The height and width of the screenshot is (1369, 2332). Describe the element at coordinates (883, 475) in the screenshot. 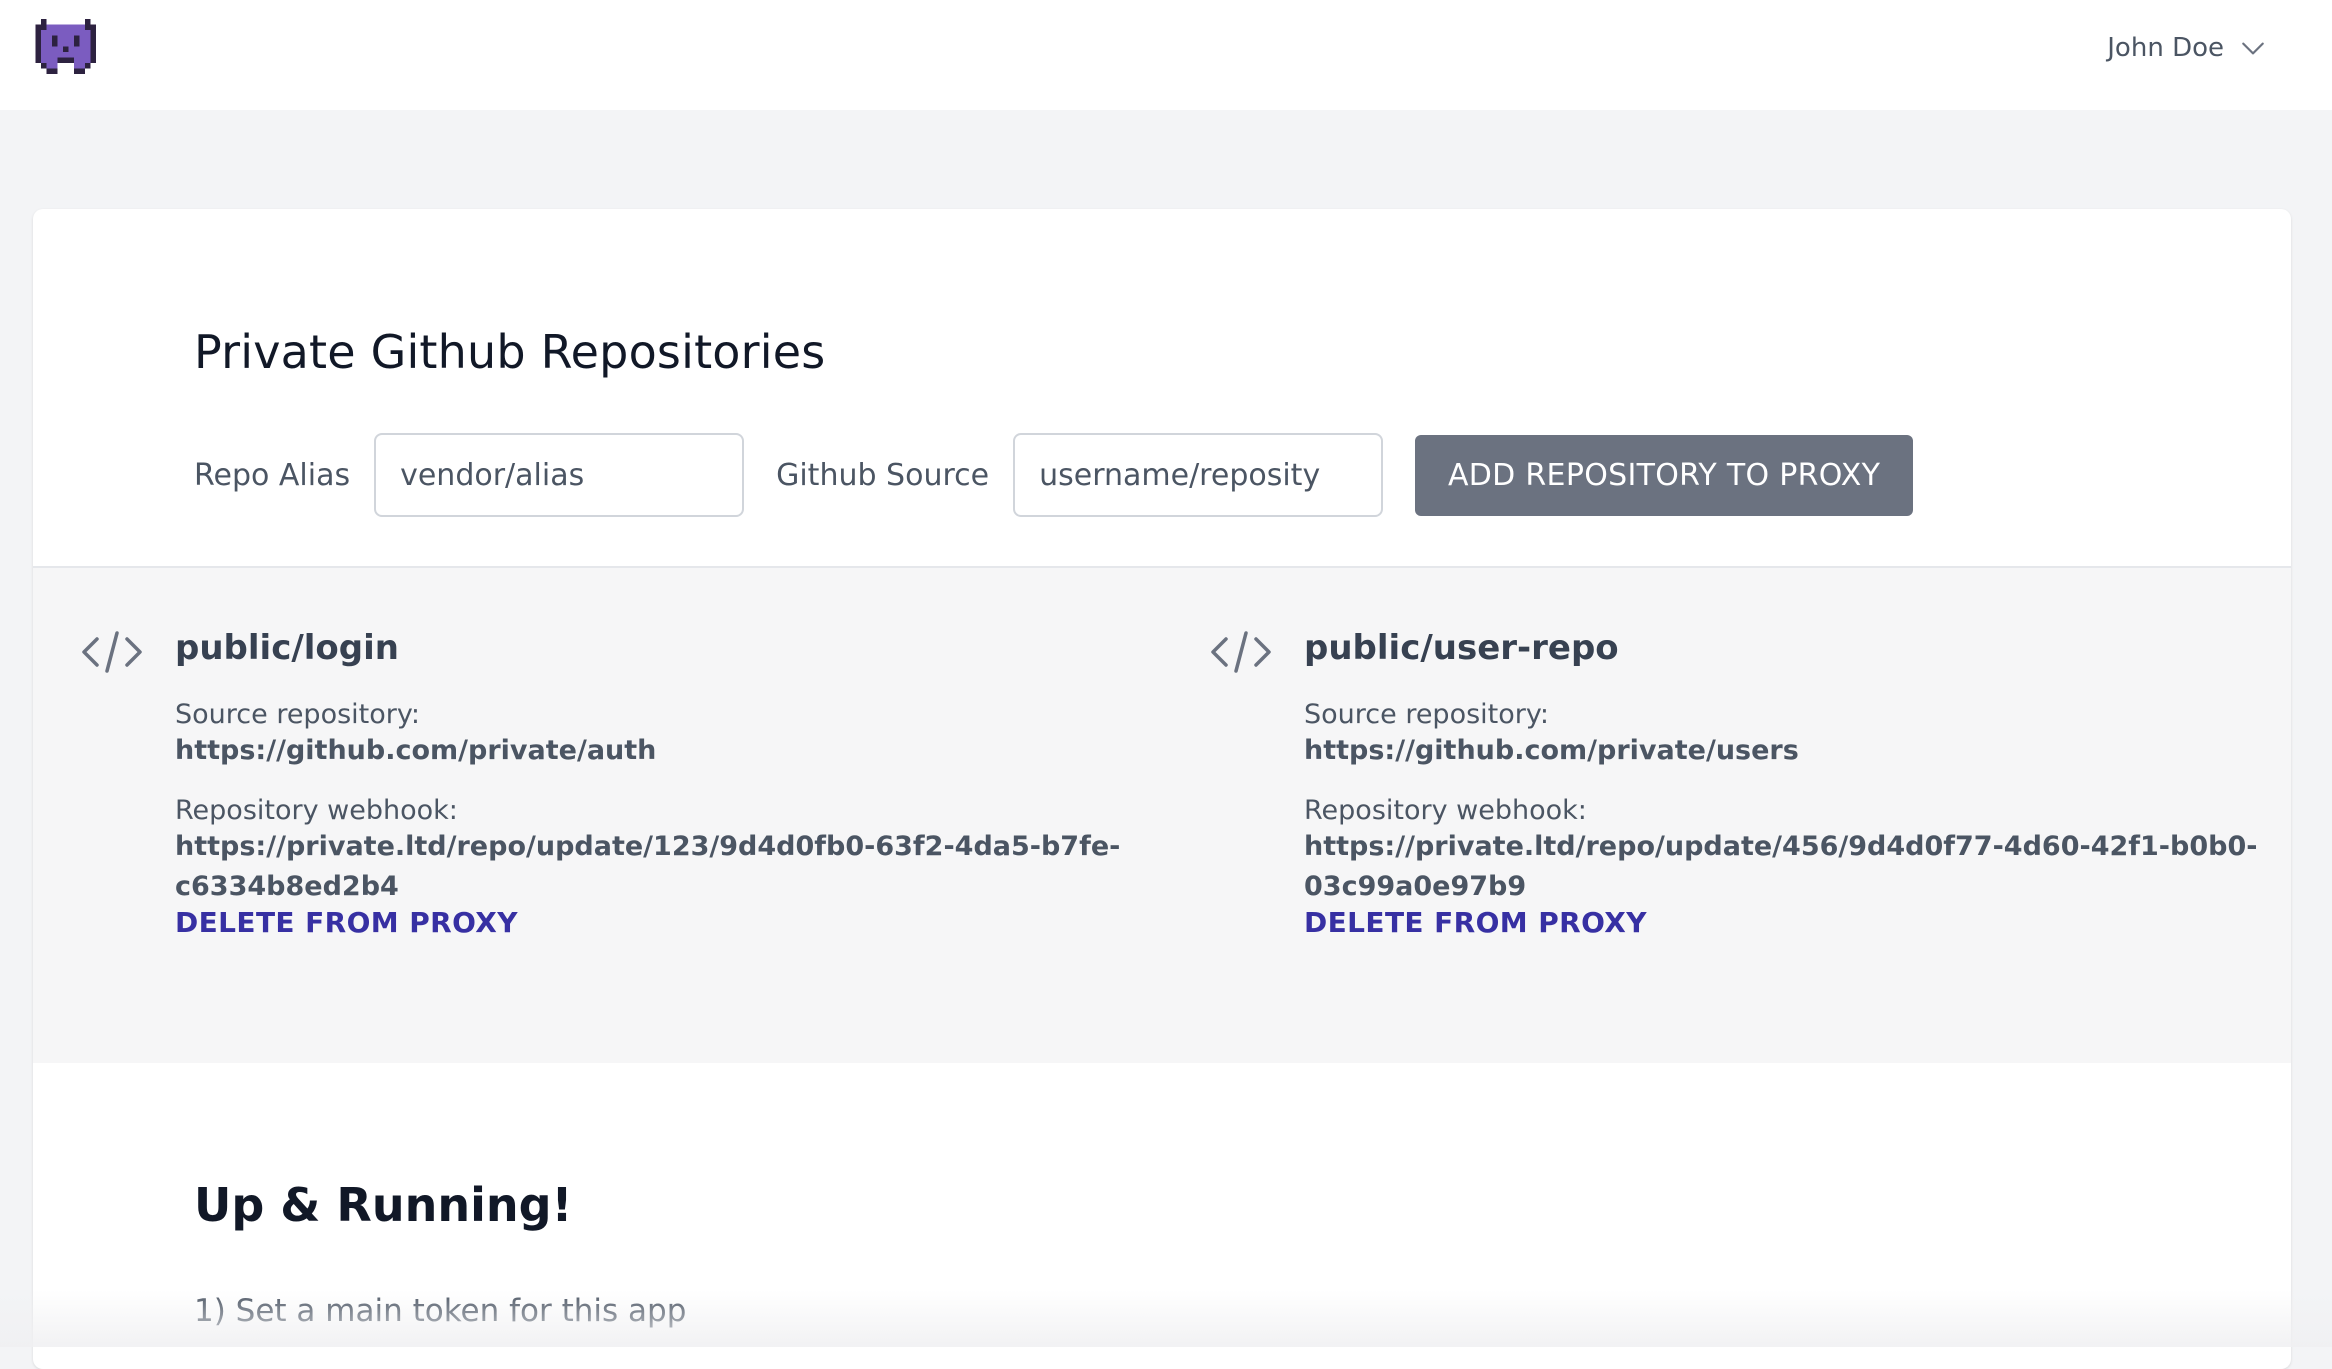

I see `github-source-label: Github Source` at that location.